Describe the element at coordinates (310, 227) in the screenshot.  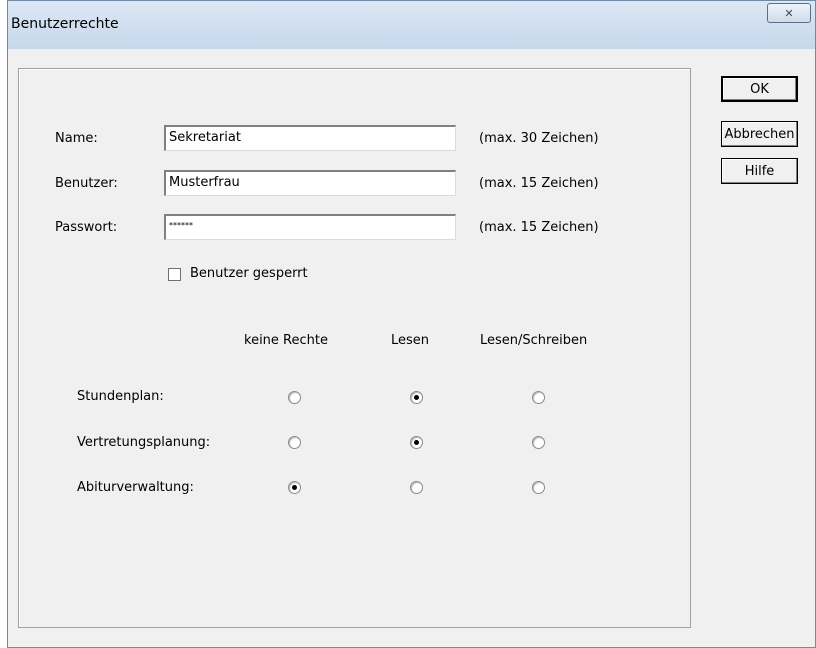
I see `password-field: ******` at that location.